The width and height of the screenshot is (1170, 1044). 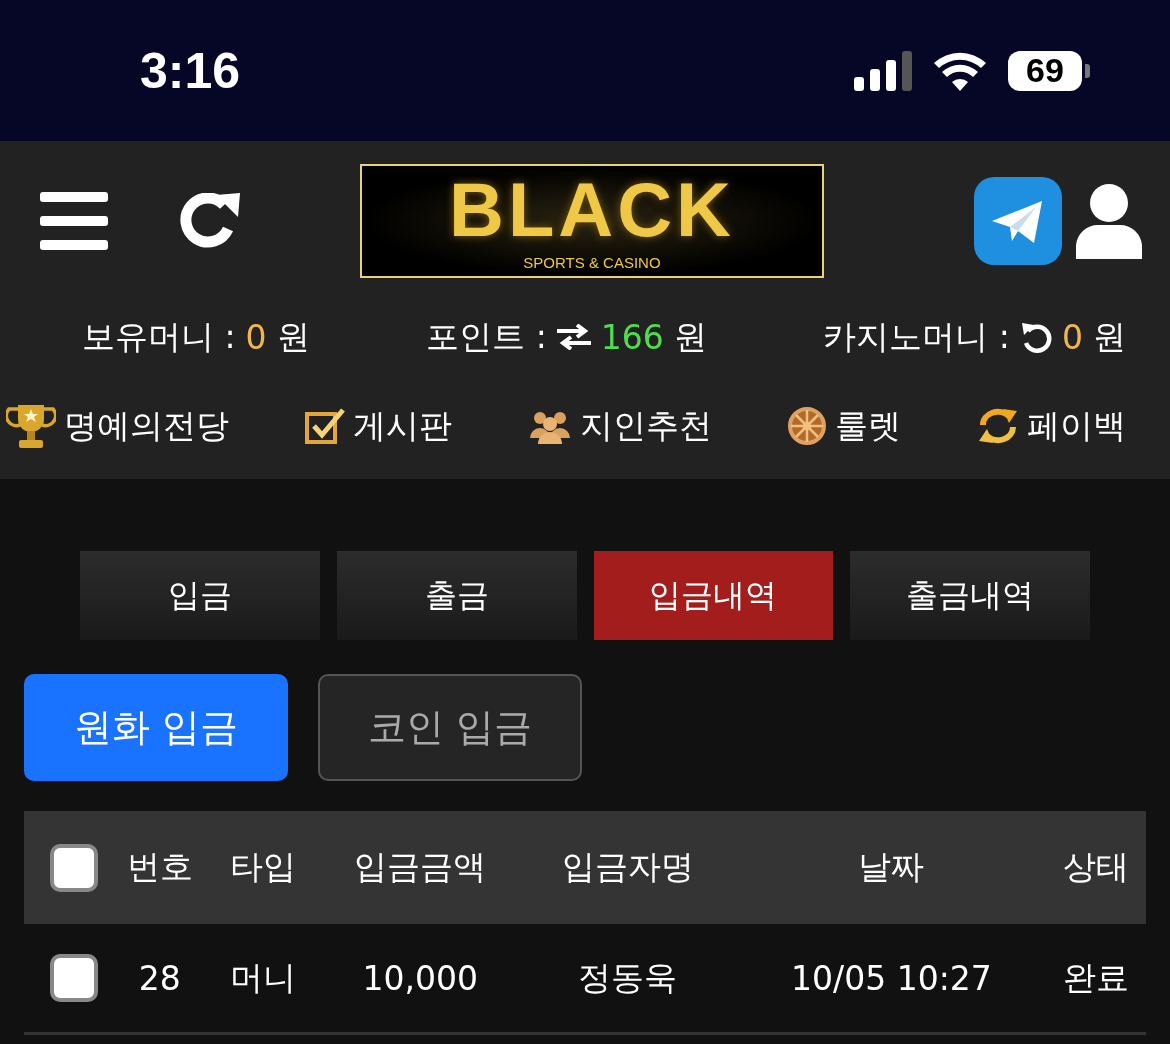 What do you see at coordinates (970, 595) in the screenshot?
I see `tab: 출금내역` at bounding box center [970, 595].